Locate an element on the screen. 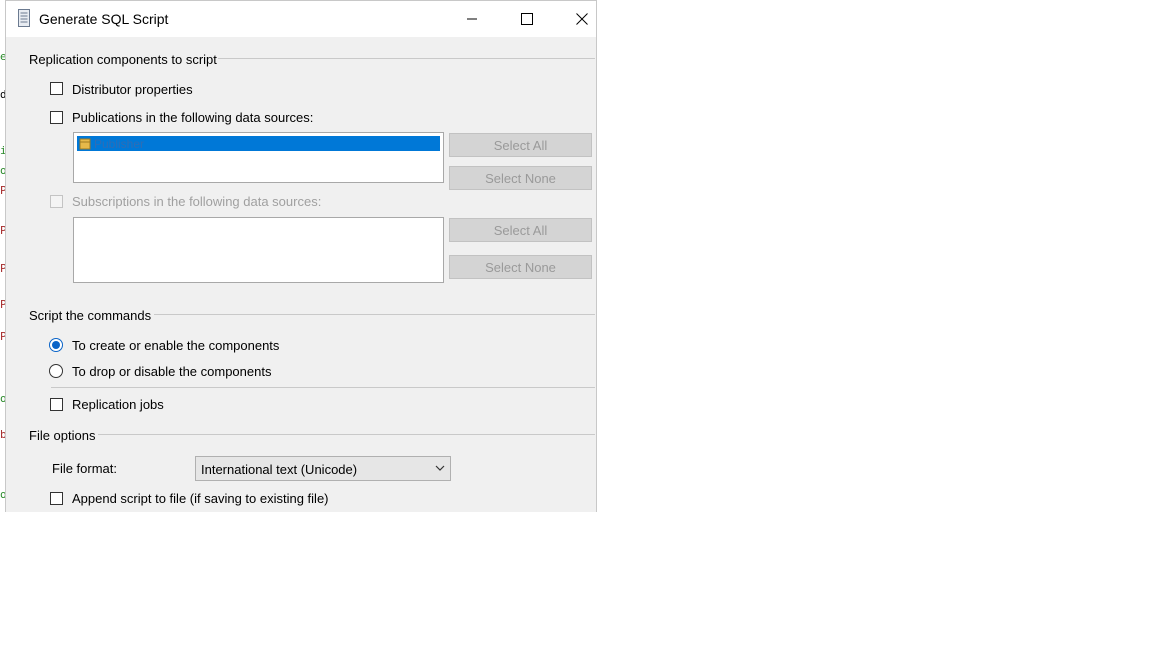 This screenshot has height=648, width=1152. database-icon is located at coordinates (85, 143).